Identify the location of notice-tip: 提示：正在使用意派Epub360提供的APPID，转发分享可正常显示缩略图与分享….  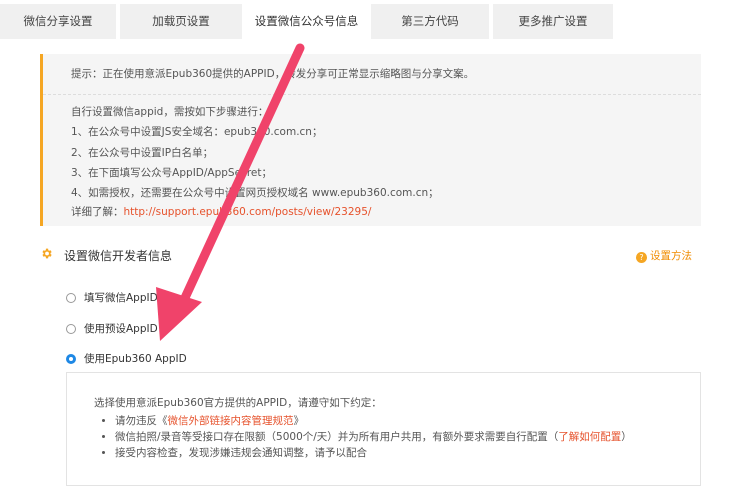
(273, 74).